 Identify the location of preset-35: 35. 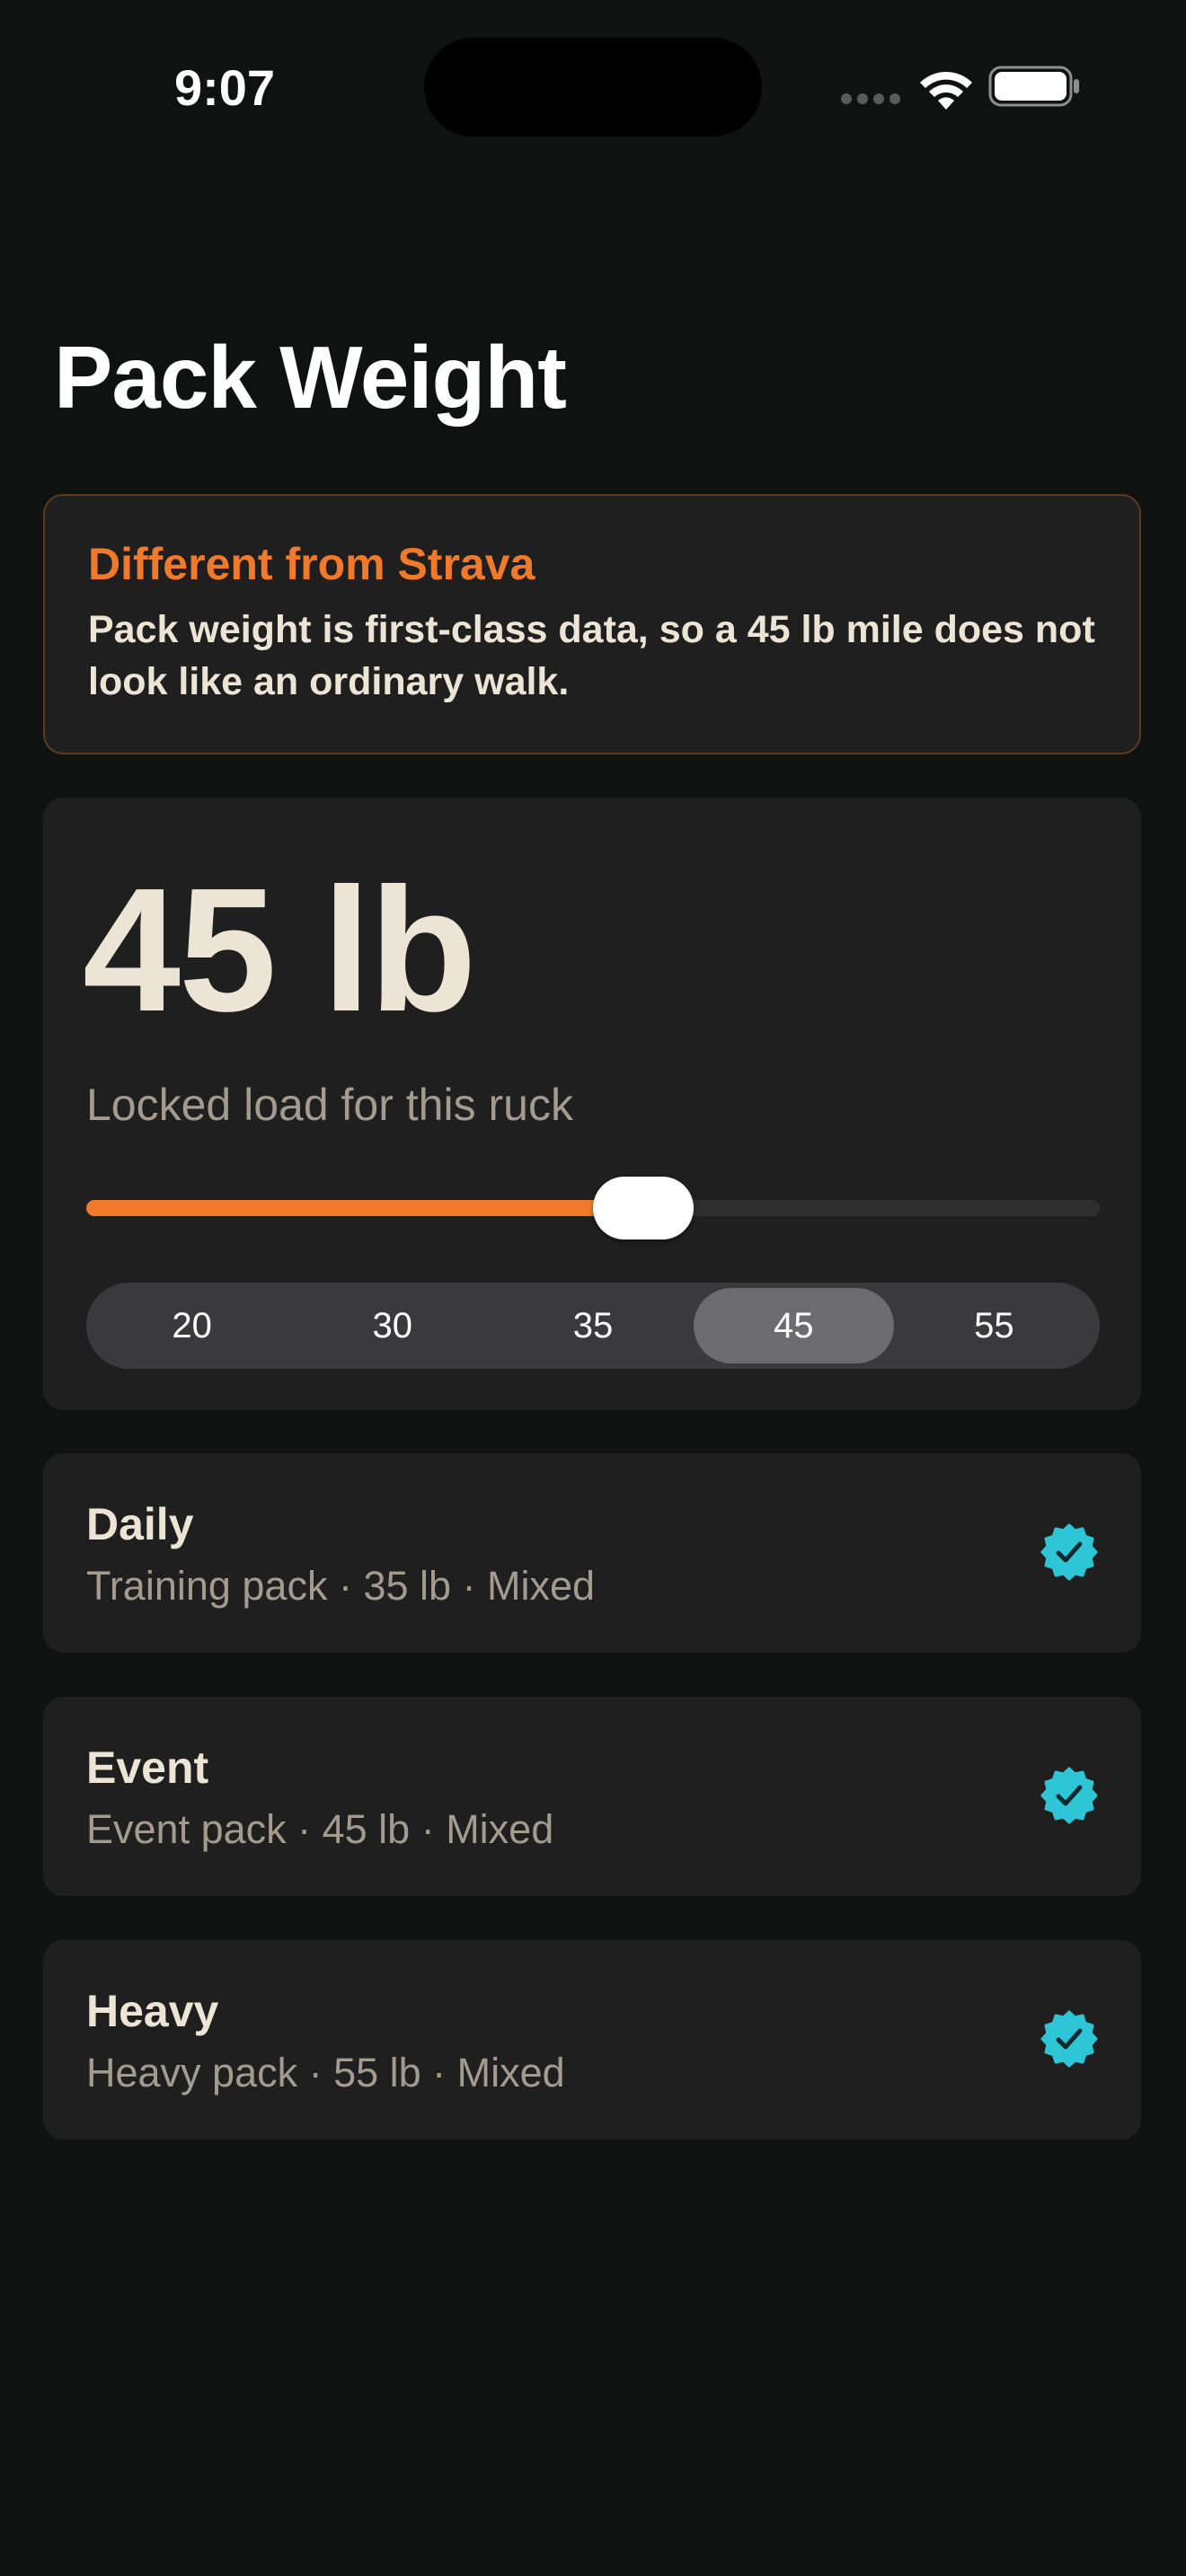
(592, 1325).